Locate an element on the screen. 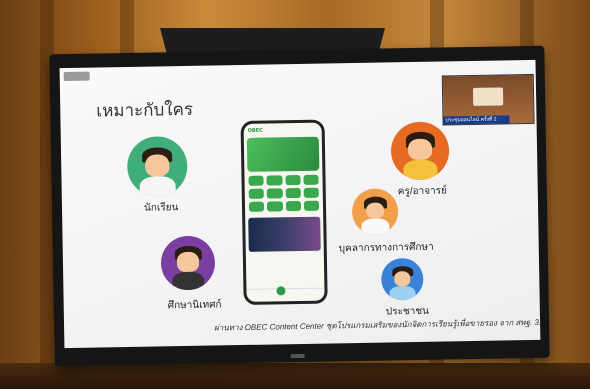 The height and width of the screenshot is (389, 590). supervisor-avatar is located at coordinates (188, 263).